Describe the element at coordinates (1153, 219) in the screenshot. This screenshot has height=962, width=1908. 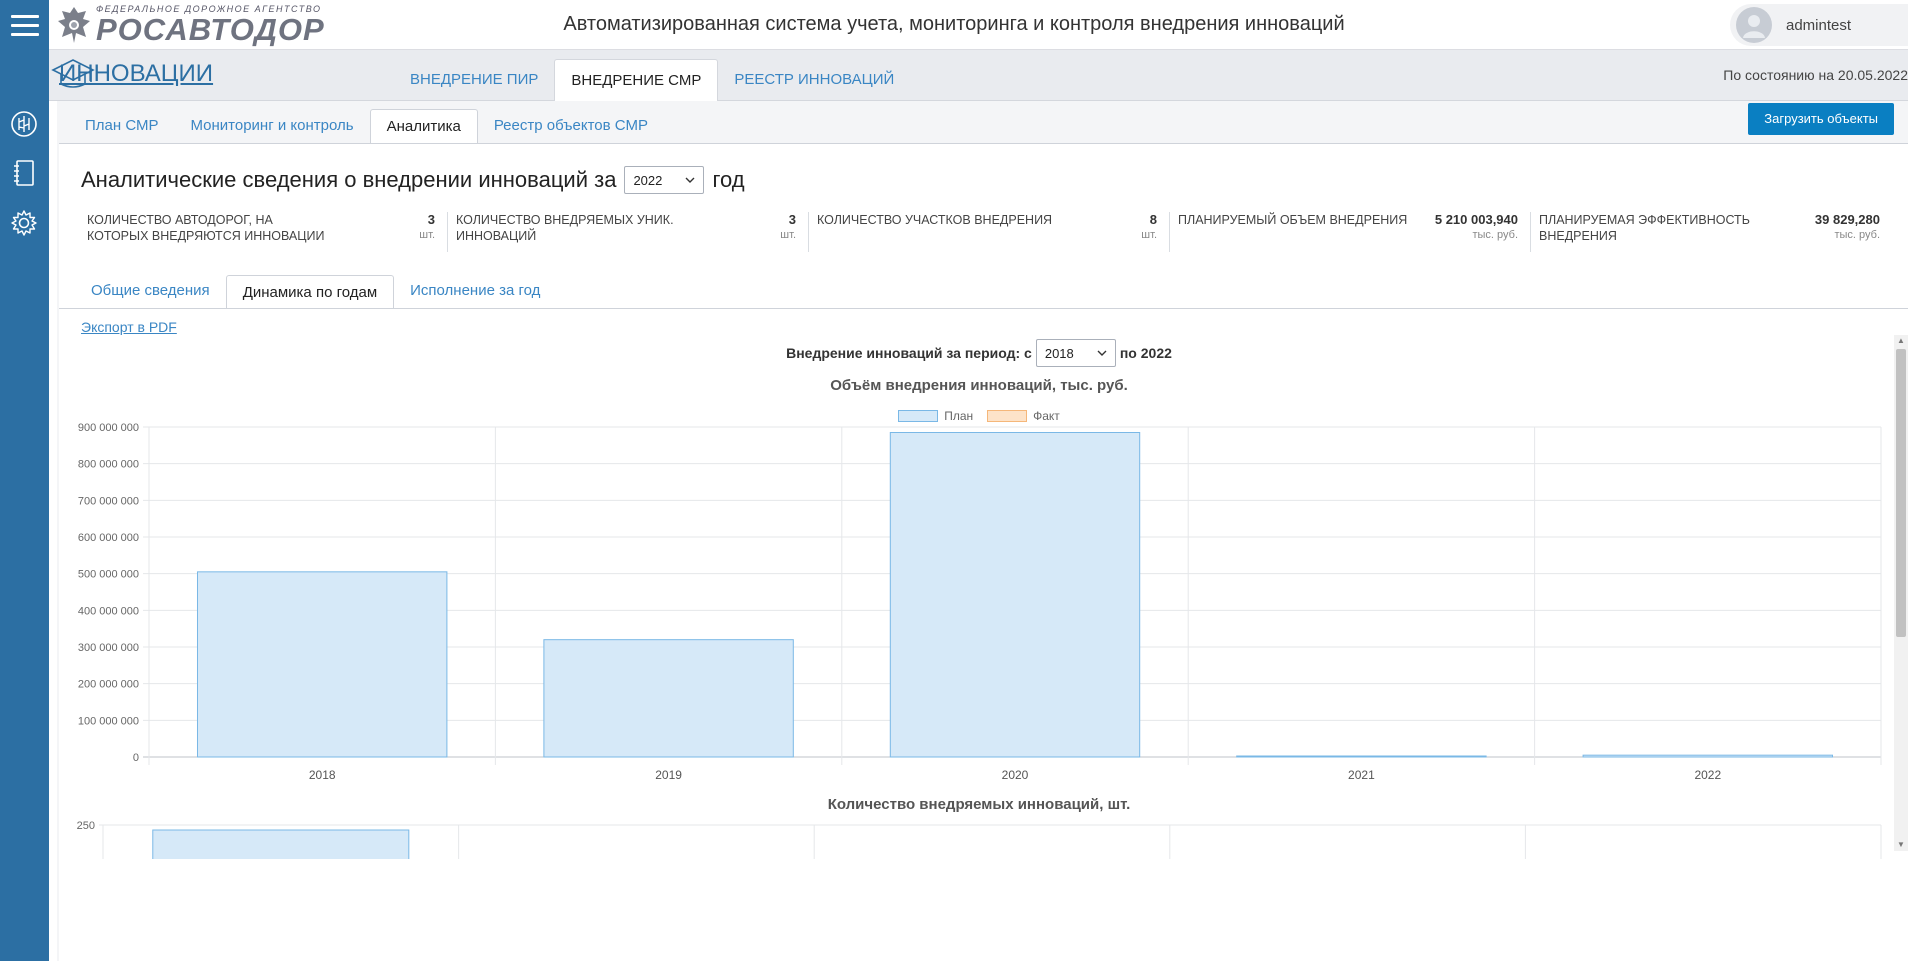
I see `kpi-value: 8` at that location.